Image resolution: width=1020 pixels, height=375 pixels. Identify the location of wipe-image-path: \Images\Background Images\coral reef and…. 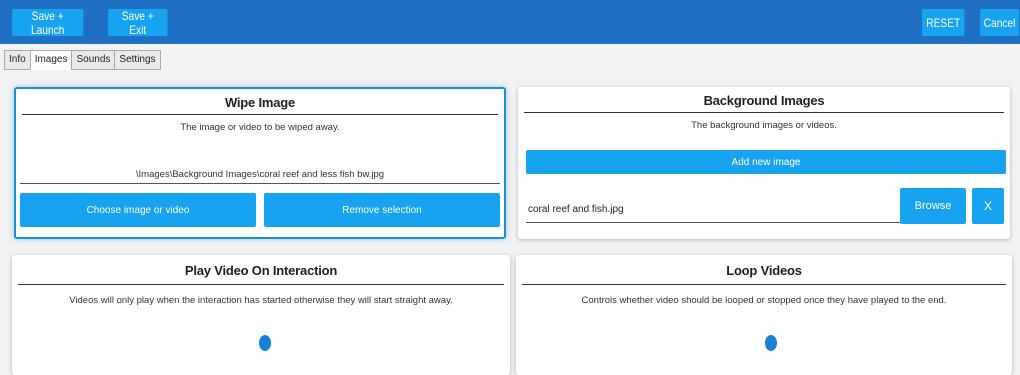
(260, 174).